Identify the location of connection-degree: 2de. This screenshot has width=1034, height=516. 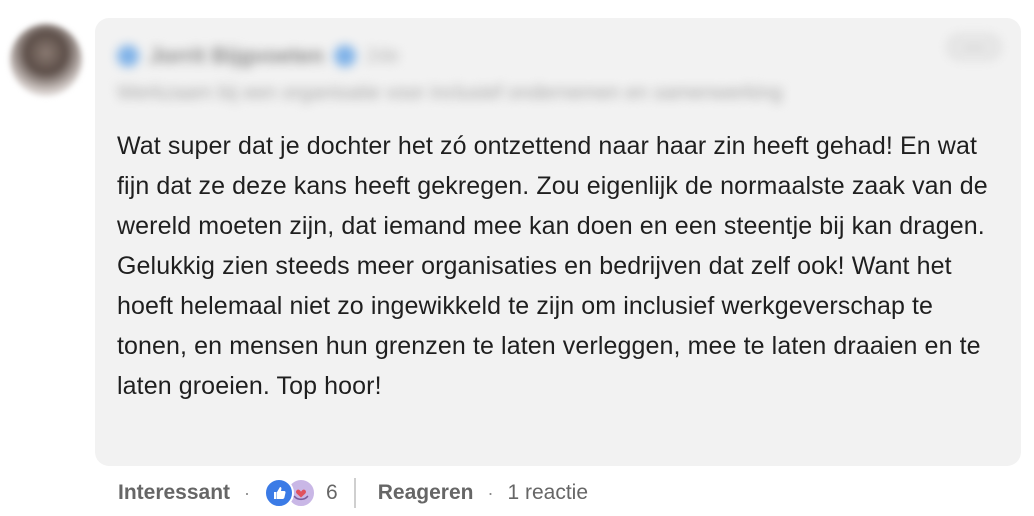
(382, 55).